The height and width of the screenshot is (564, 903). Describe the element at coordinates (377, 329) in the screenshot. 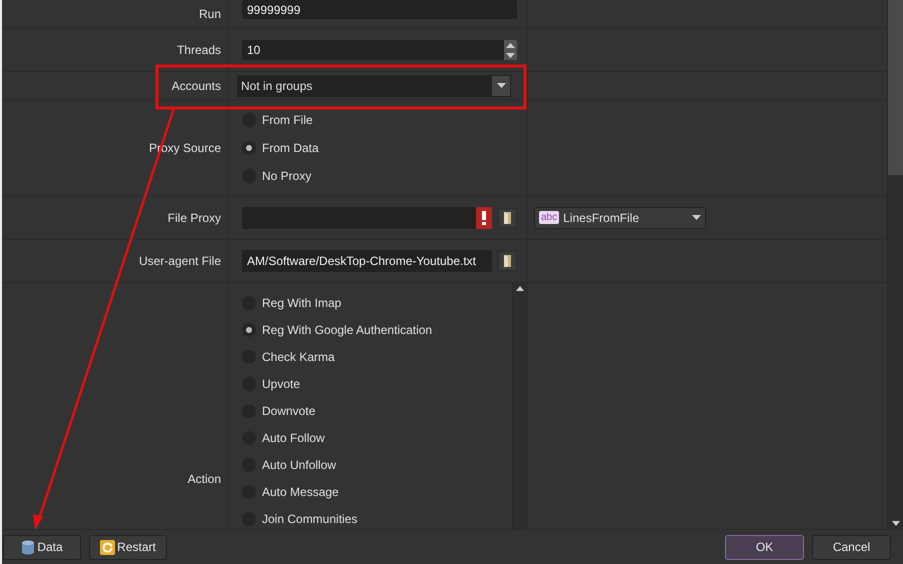

I see `radio-option: Reg With Google Authentication` at that location.